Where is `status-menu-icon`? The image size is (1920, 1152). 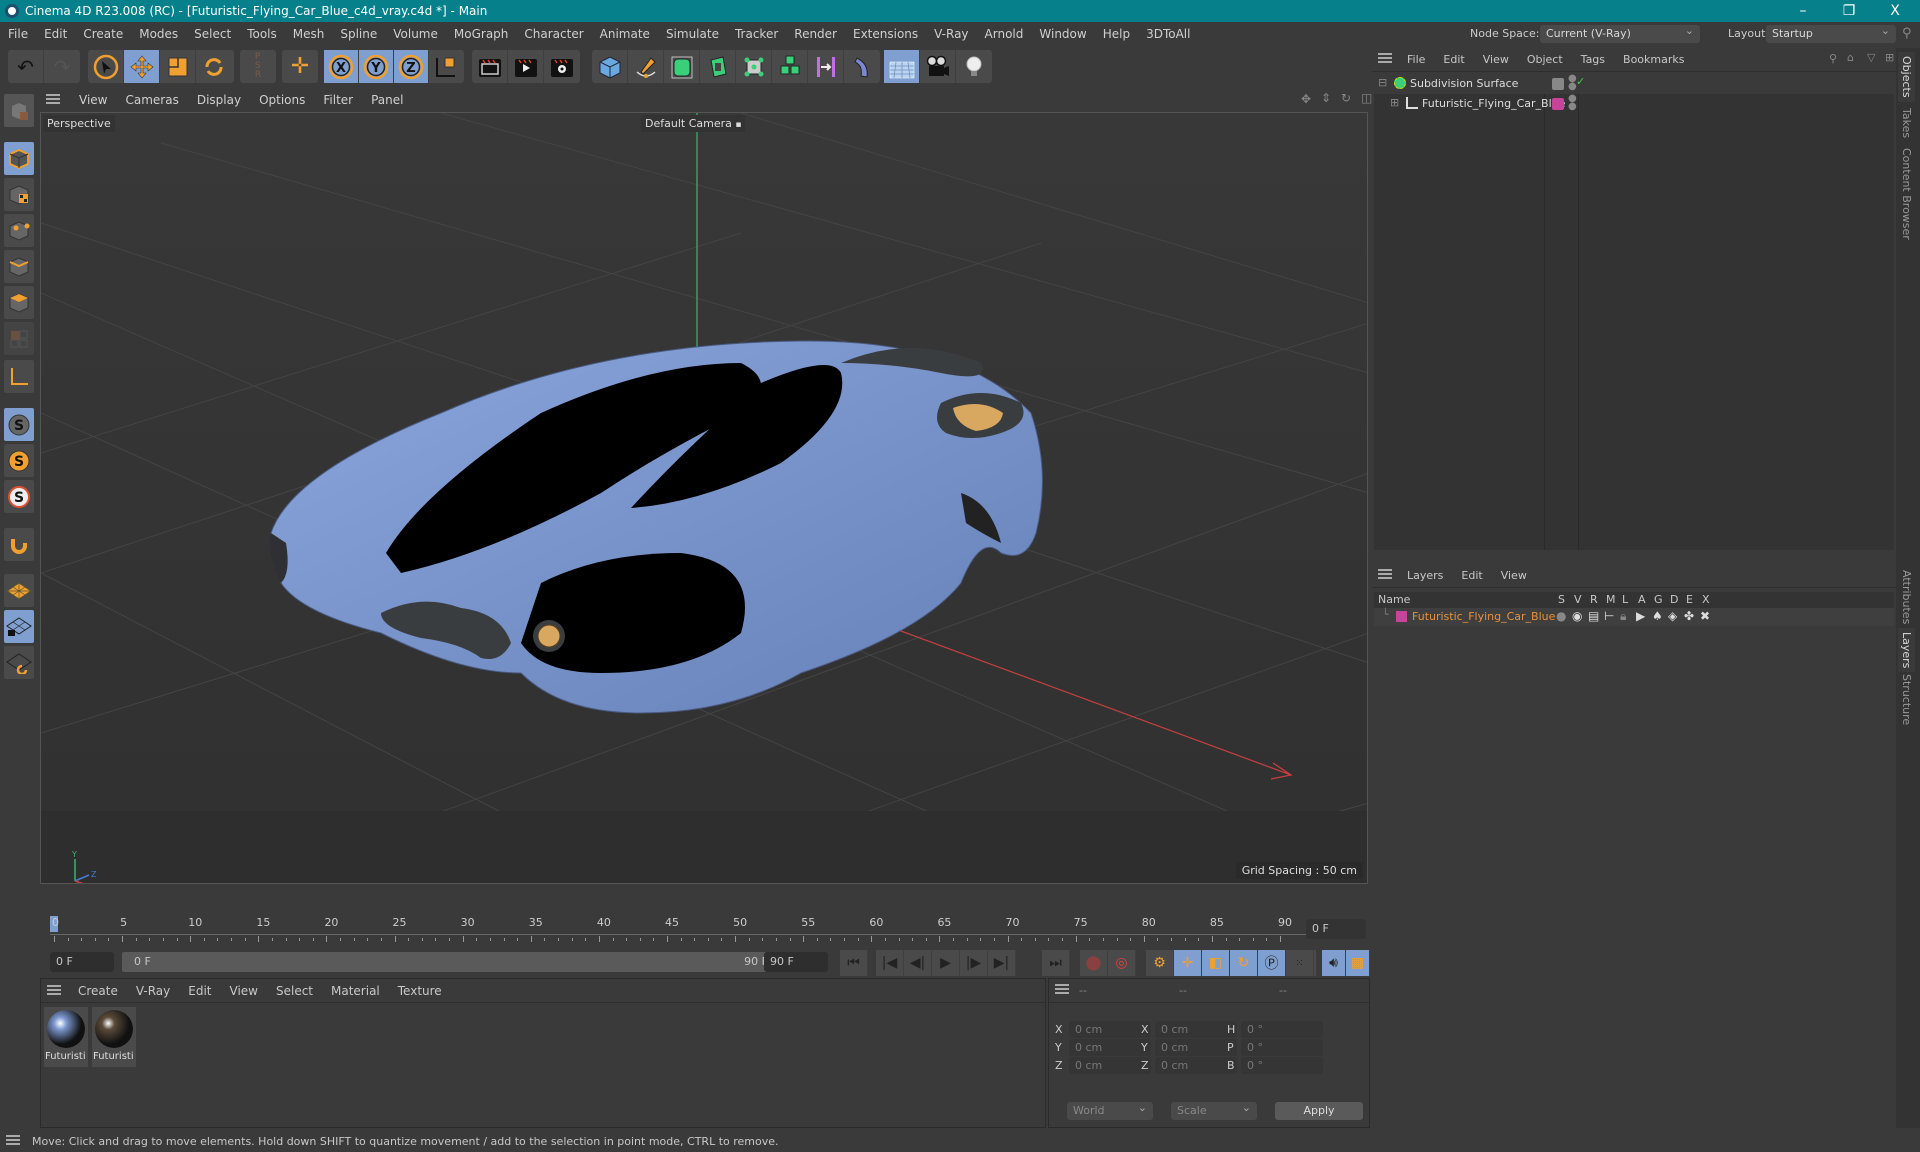 status-menu-icon is located at coordinates (13, 1139).